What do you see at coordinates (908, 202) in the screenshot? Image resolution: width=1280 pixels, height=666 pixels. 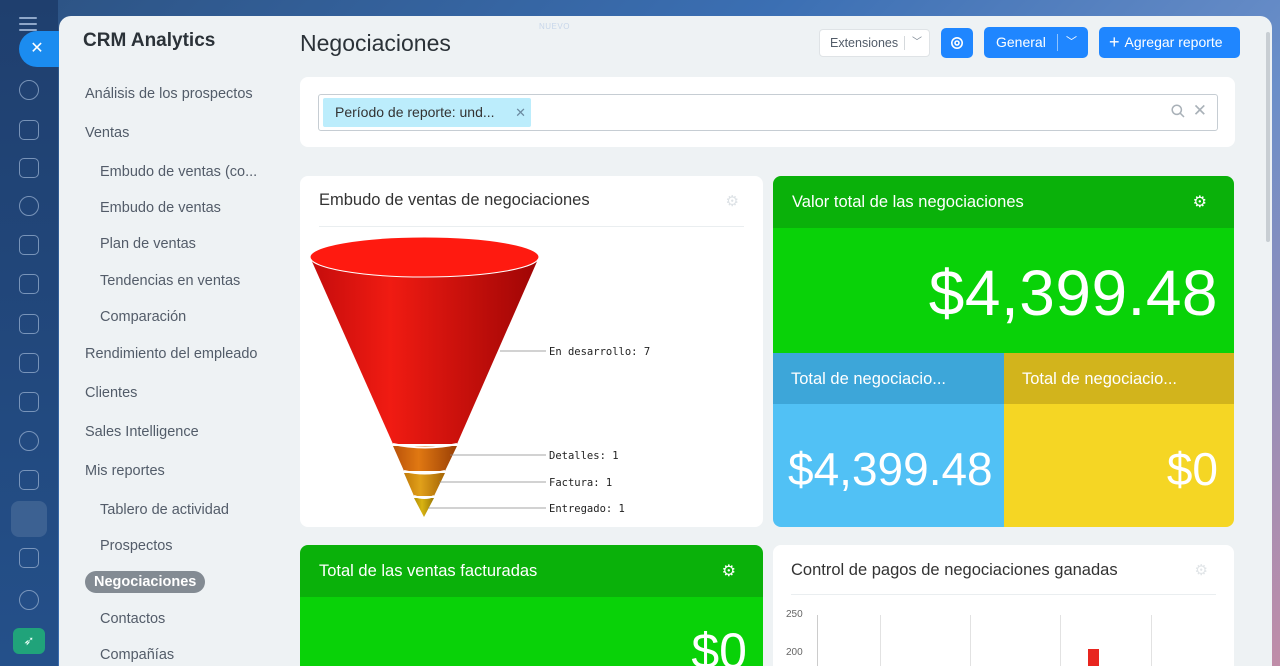 I see `widget-title: Valor total de las negociaciones` at bounding box center [908, 202].